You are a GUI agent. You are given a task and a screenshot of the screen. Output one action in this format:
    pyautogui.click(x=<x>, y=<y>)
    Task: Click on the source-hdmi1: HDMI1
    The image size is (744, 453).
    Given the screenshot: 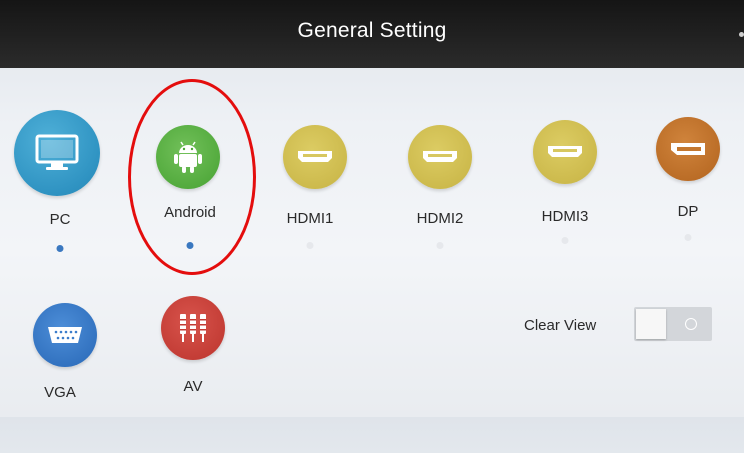 What is the action you would take?
    pyautogui.click(x=310, y=200)
    